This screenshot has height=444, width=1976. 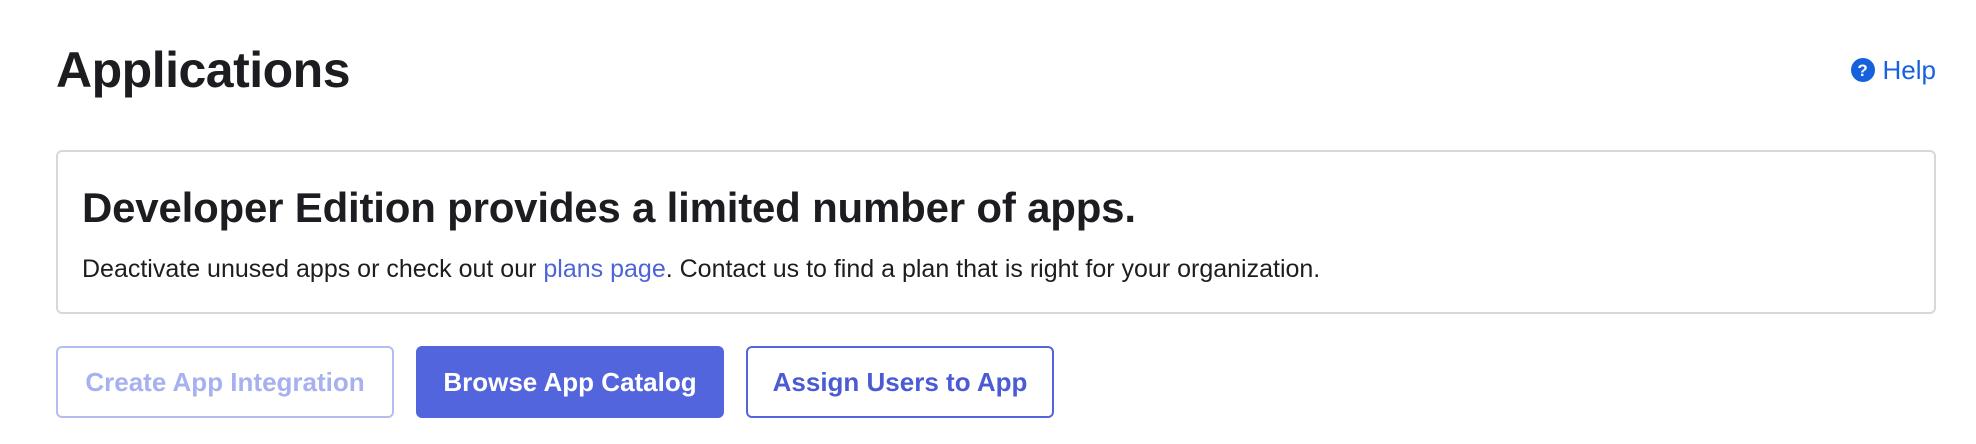 I want to click on page-title: Applications, so click(x=203, y=70).